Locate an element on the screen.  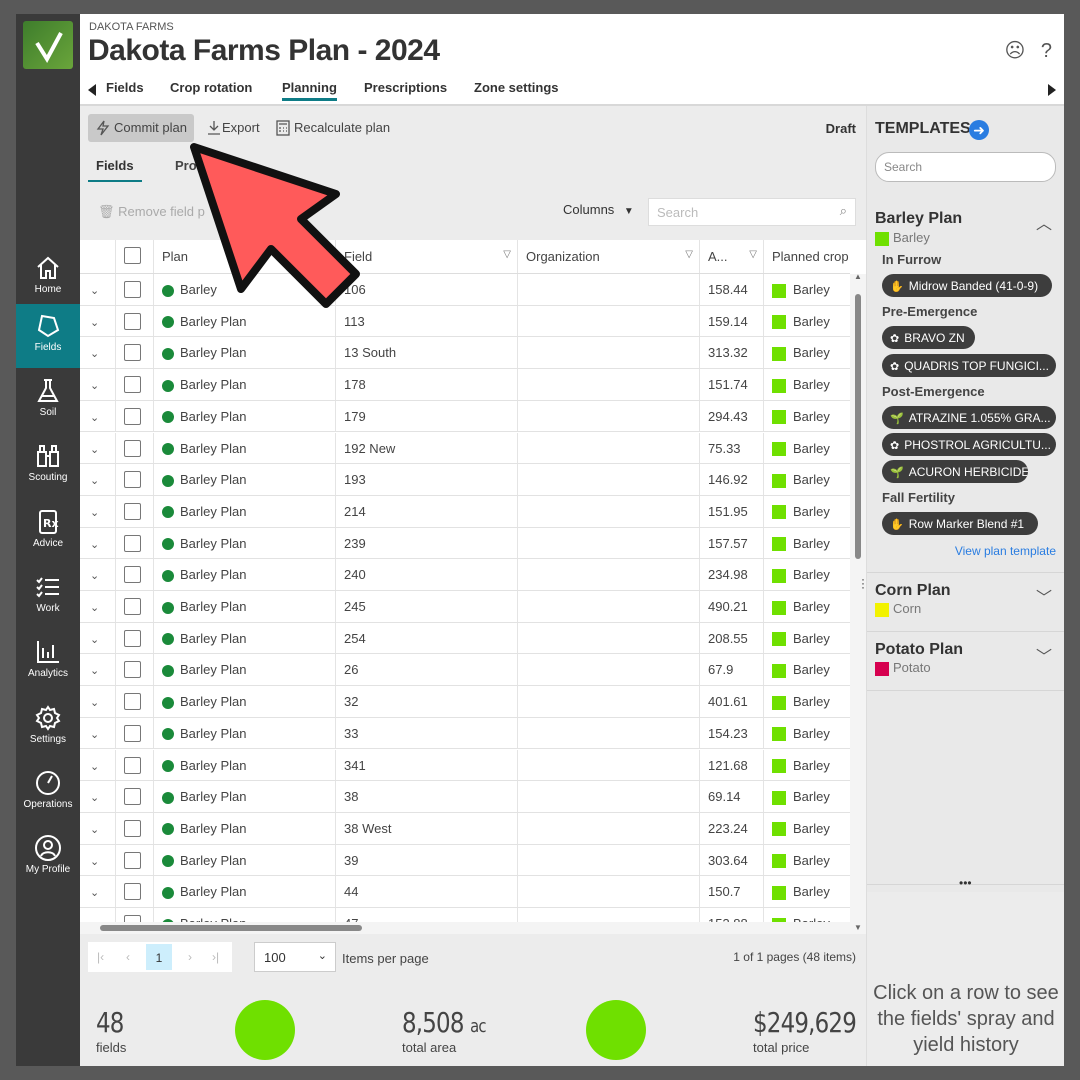
table-row: ⌄ Barley Plan 13 South 313.32 Barley is located at coordinates (465, 353).